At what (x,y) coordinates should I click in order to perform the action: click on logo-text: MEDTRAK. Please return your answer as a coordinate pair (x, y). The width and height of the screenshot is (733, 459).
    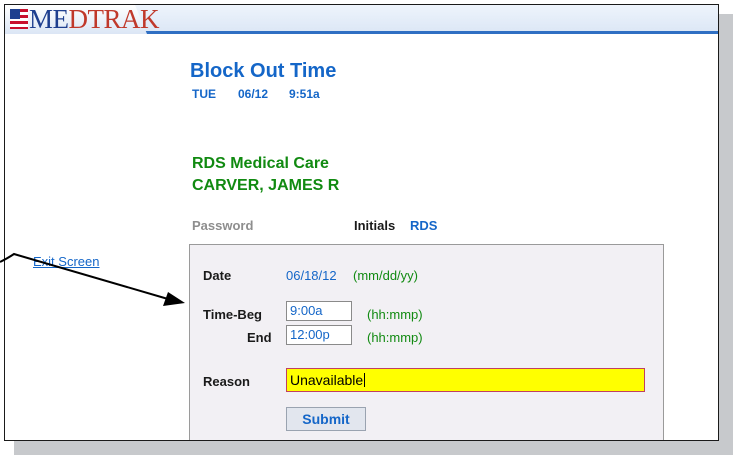
    Looking at the image, I should click on (94, 19).